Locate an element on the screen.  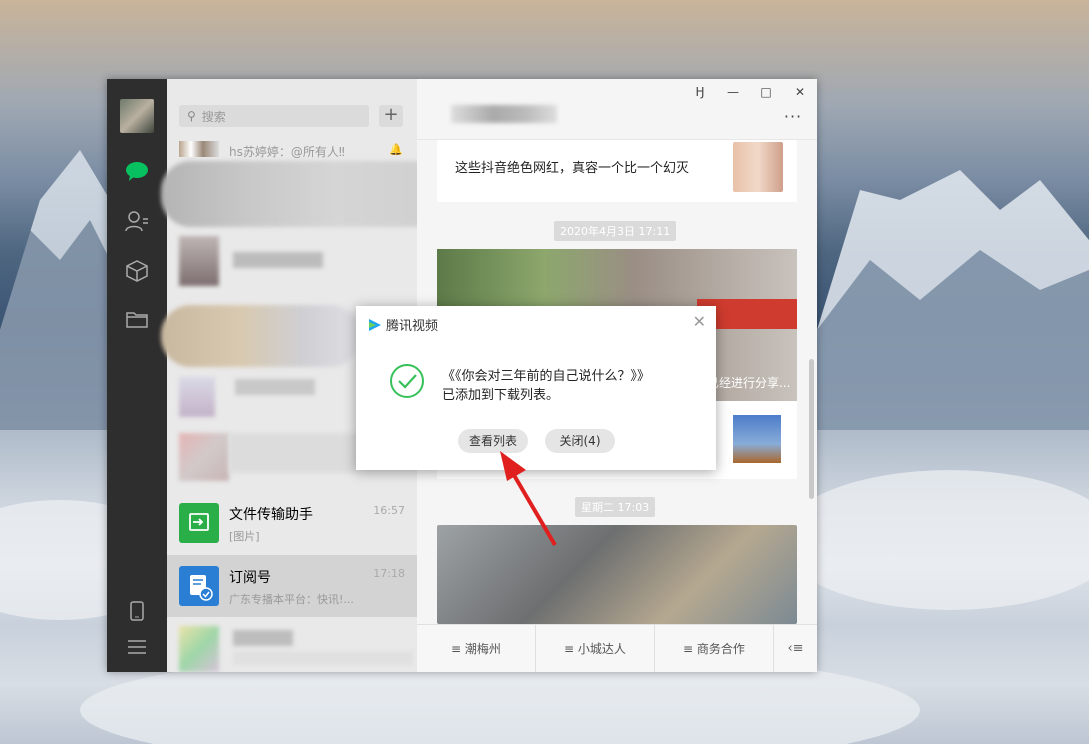
conversation-header: Ӈ — □ ✕ ··· is located at coordinates (617, 109).